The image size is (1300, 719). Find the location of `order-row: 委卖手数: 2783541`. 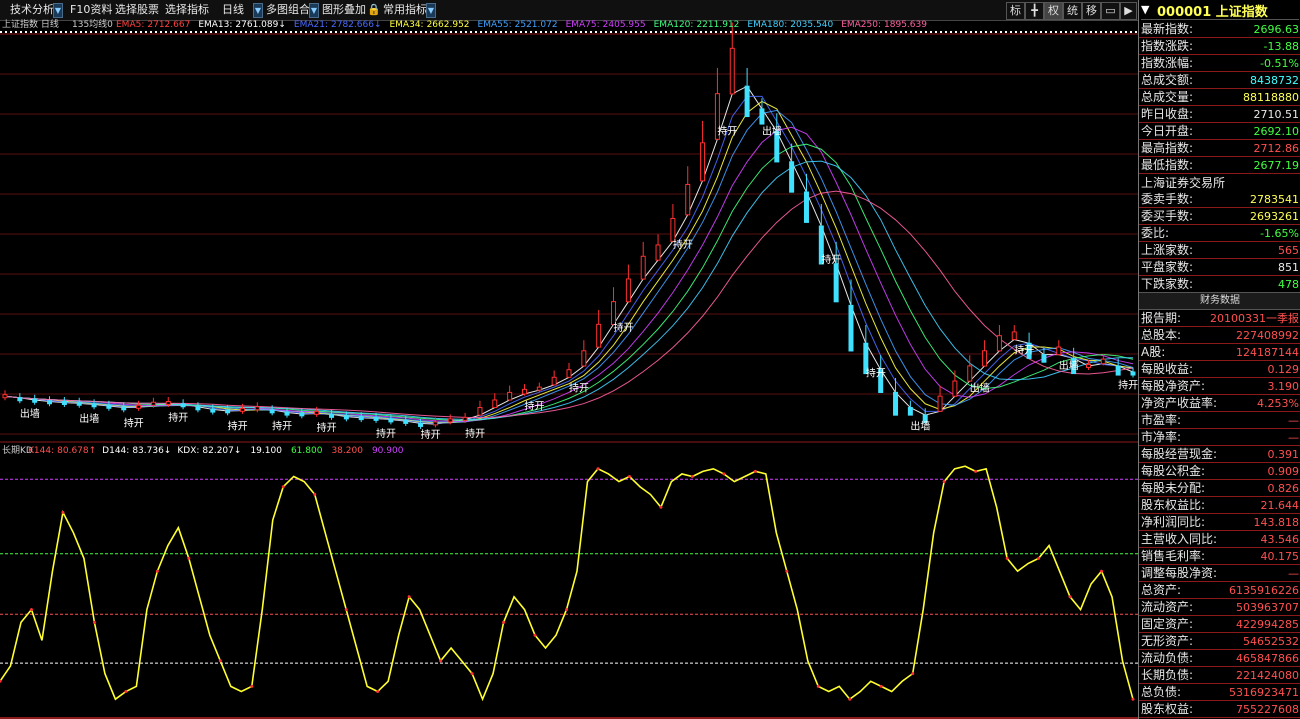

order-row: 委卖手数: 2783541 is located at coordinates (1219, 199).